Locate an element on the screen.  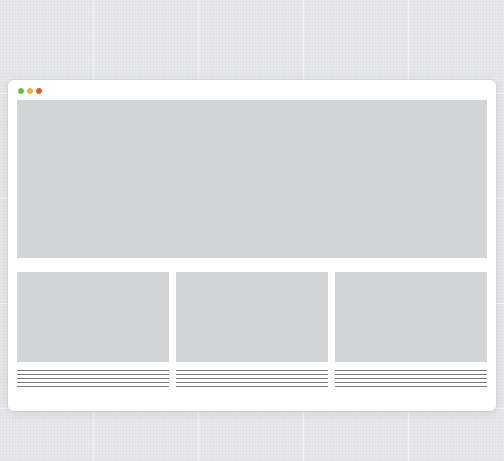
yellow-dot-icon is located at coordinates (30, 91).